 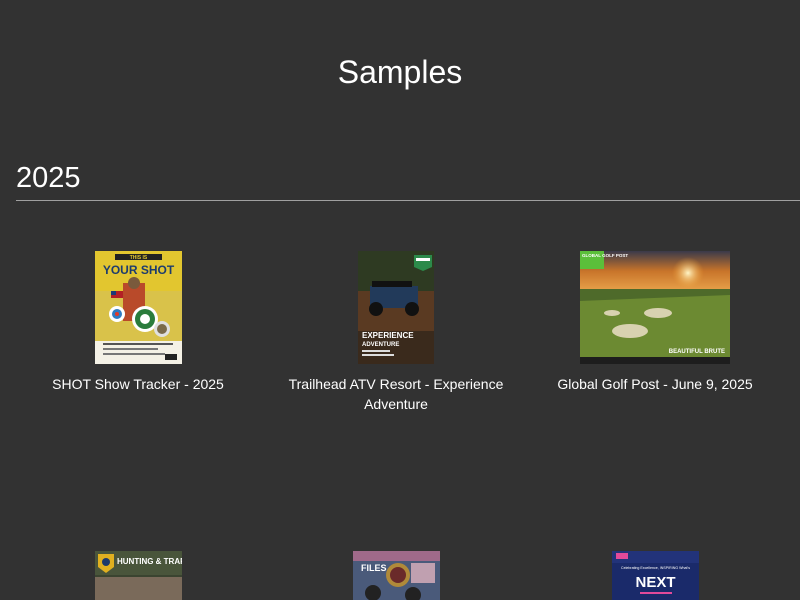 What do you see at coordinates (605, 255) in the screenshot?
I see `cover-text-logo: GLOBAL GOLF POST` at bounding box center [605, 255].